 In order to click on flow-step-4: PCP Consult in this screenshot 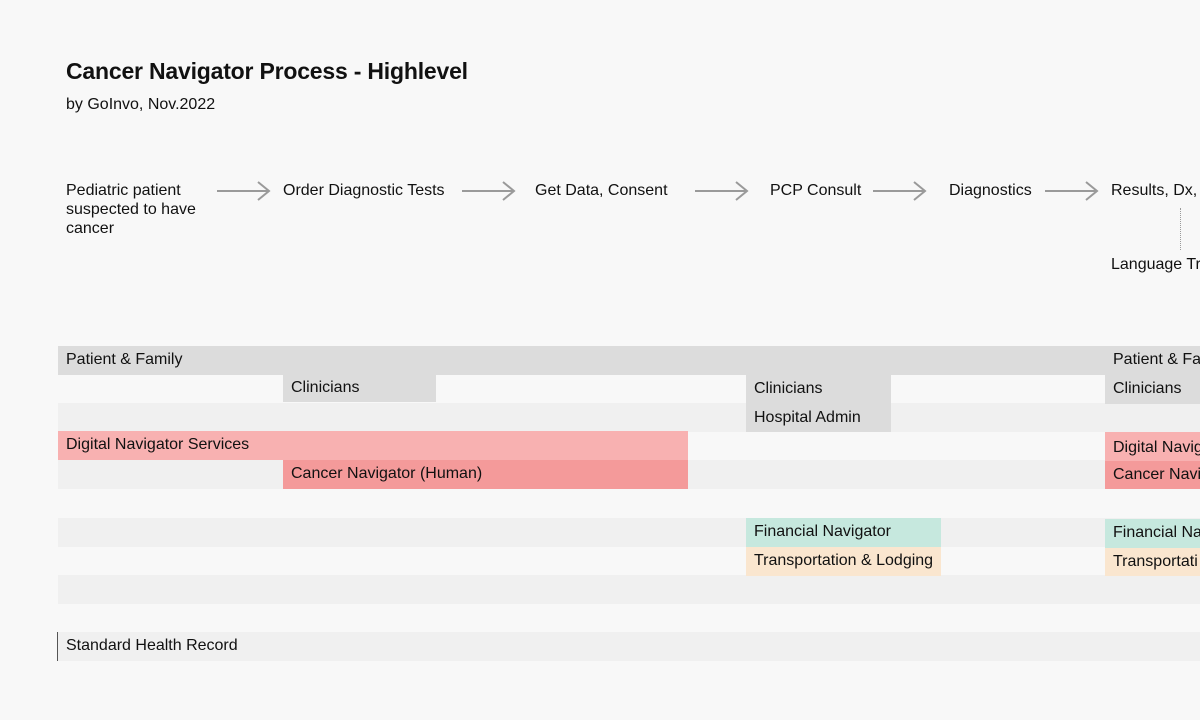, I will do `click(816, 190)`.